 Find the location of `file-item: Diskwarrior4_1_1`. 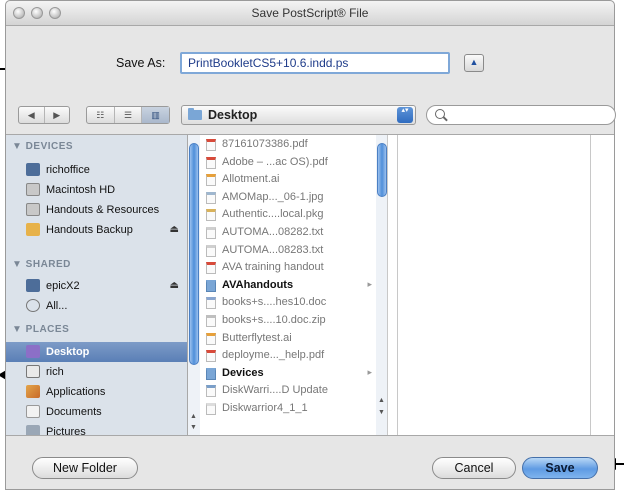

file-item: Diskwarrior4_1_1 is located at coordinates (288, 409).